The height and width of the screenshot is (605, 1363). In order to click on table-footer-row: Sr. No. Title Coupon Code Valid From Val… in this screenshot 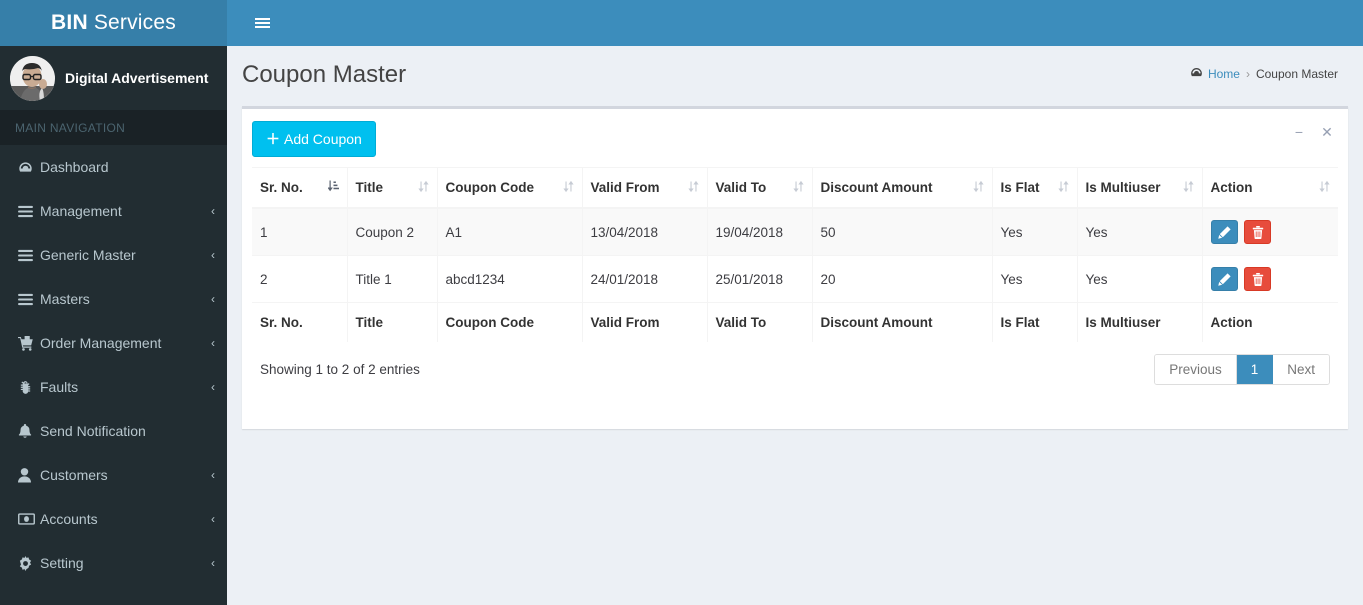, I will do `click(795, 322)`.